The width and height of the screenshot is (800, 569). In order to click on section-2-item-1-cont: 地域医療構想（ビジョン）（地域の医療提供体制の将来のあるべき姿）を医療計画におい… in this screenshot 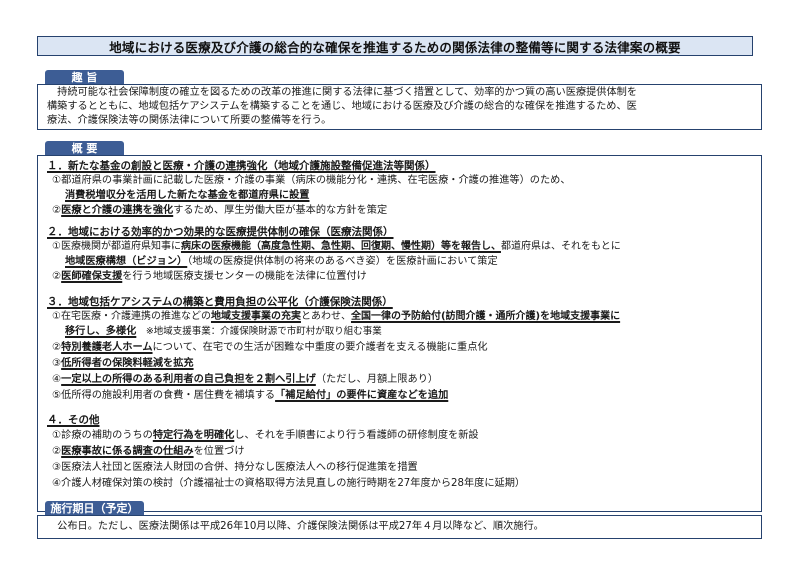, I will do `click(281, 261)`.